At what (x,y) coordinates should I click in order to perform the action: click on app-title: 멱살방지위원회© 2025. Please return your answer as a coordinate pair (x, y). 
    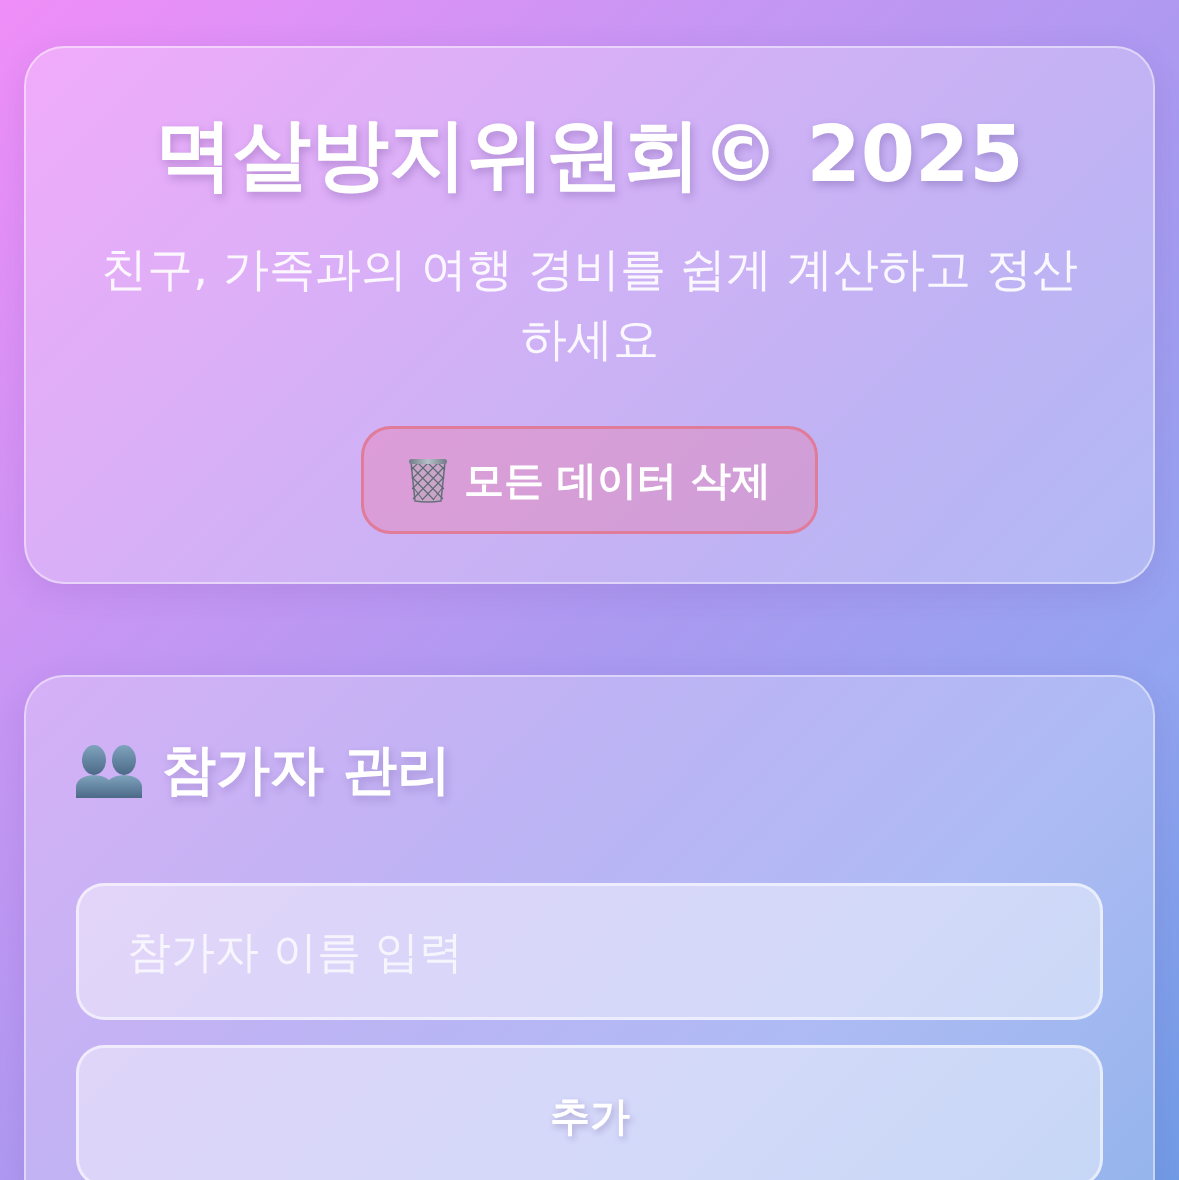
    Looking at the image, I should click on (589, 154).